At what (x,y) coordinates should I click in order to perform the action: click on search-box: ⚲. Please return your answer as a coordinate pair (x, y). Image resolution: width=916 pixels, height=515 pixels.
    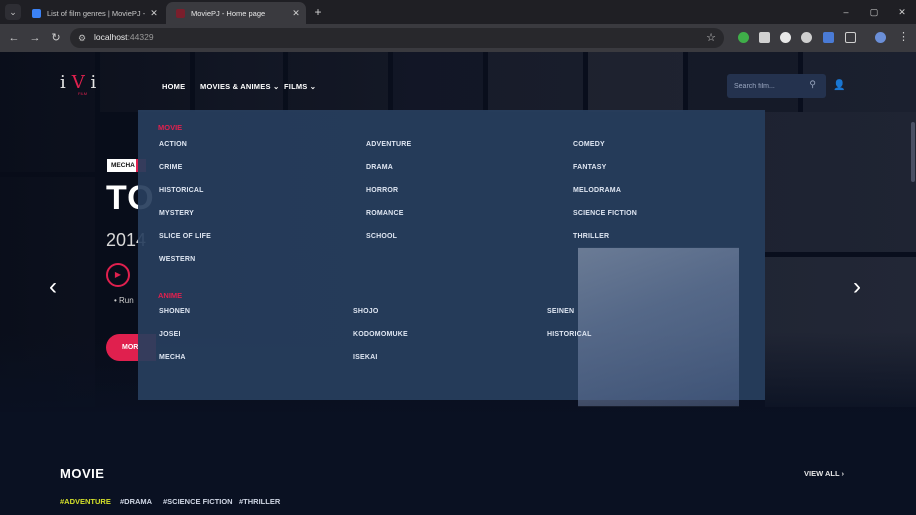
    Looking at the image, I should click on (776, 86).